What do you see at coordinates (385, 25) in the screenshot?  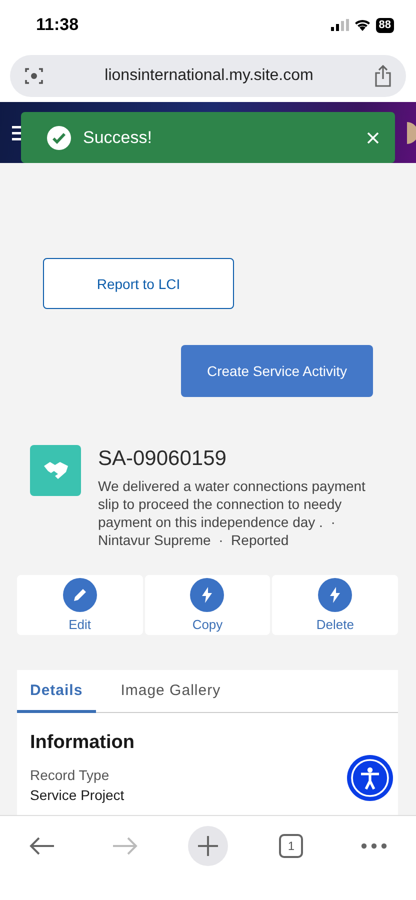 I see `battery-level: 88` at bounding box center [385, 25].